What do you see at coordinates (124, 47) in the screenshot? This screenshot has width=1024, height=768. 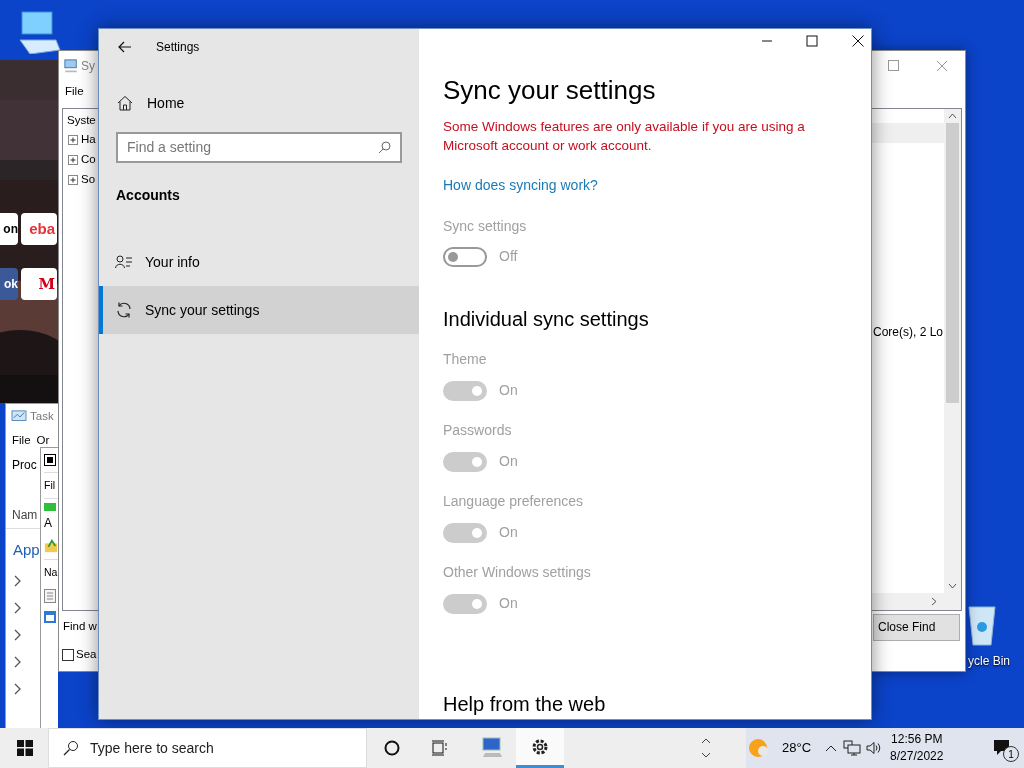 I see `back-arrow-icon` at bounding box center [124, 47].